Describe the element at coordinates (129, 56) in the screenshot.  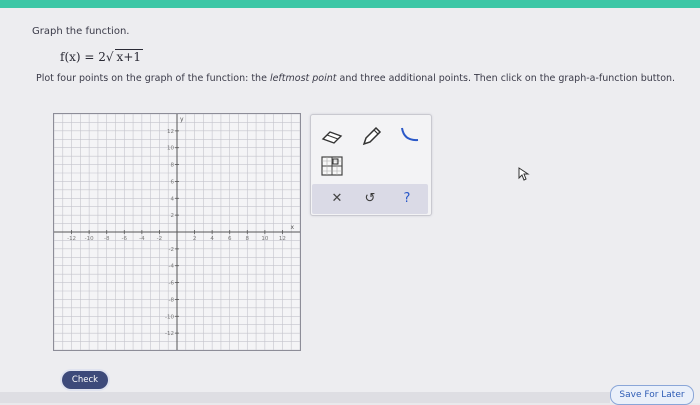
I see `formula-radicand: x+1` at that location.